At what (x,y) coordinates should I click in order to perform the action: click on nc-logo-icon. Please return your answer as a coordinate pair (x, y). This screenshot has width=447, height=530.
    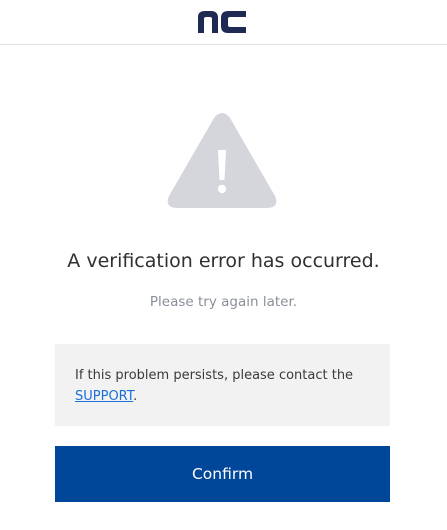
    Looking at the image, I should click on (222, 22).